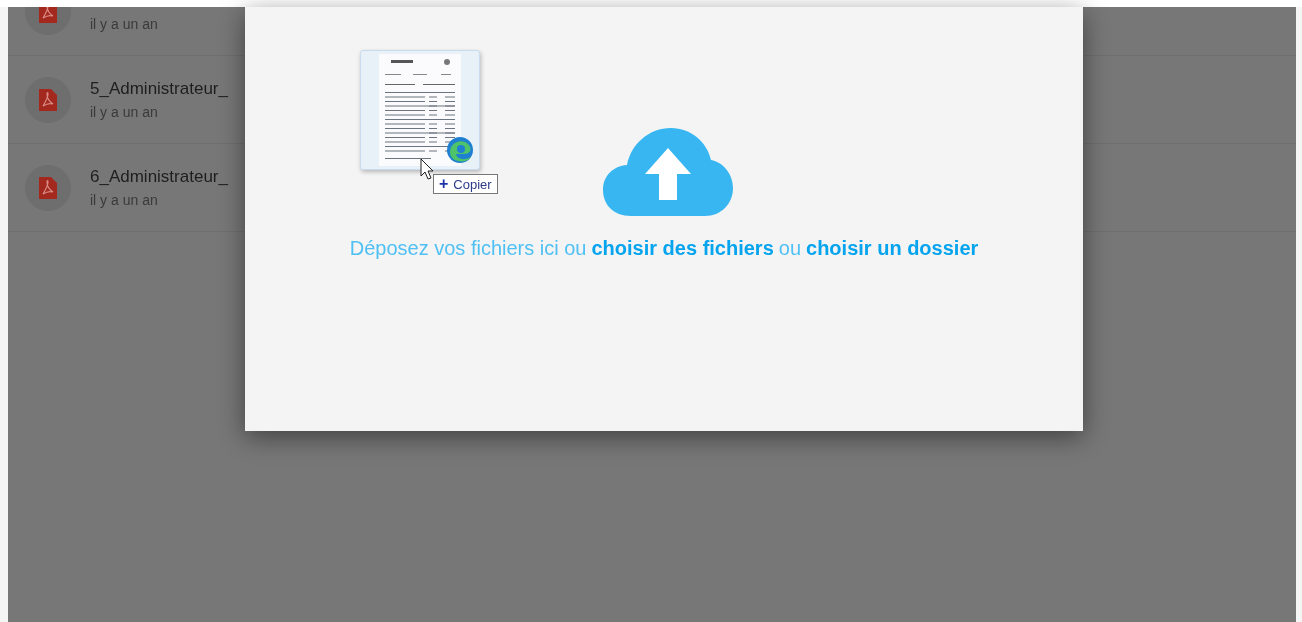 Image resolution: width=1302 pixels, height=622 pixels. What do you see at coordinates (668, 172) in the screenshot?
I see `cloud-upload-icon` at bounding box center [668, 172].